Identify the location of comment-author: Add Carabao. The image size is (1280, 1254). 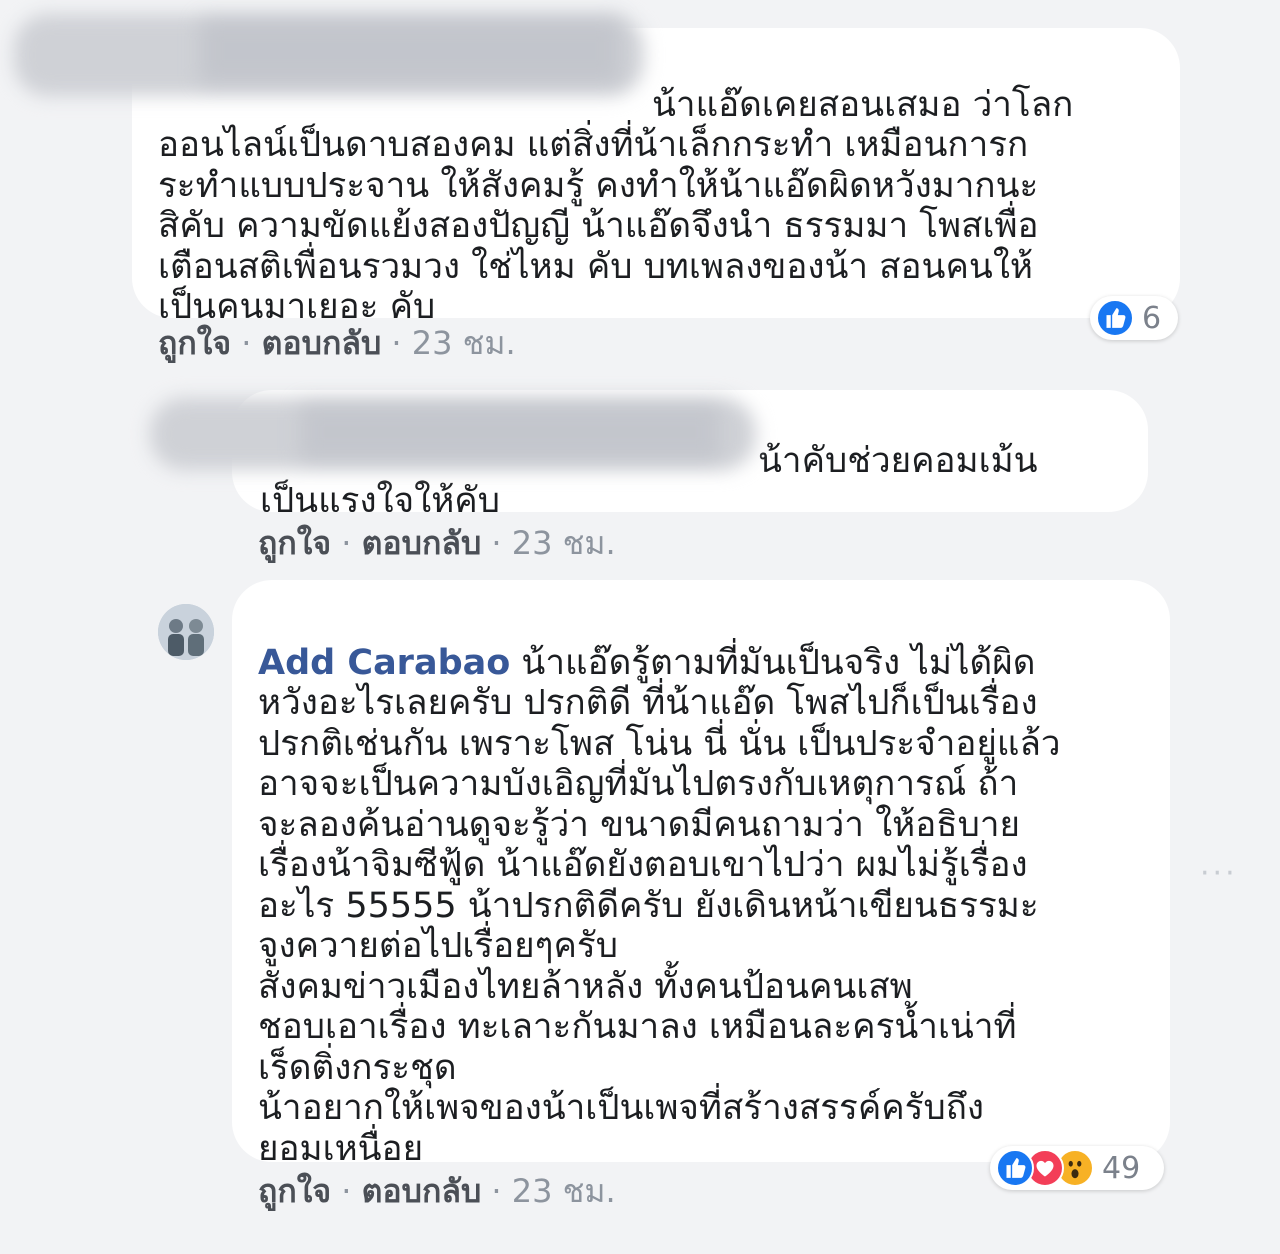
(384, 663).